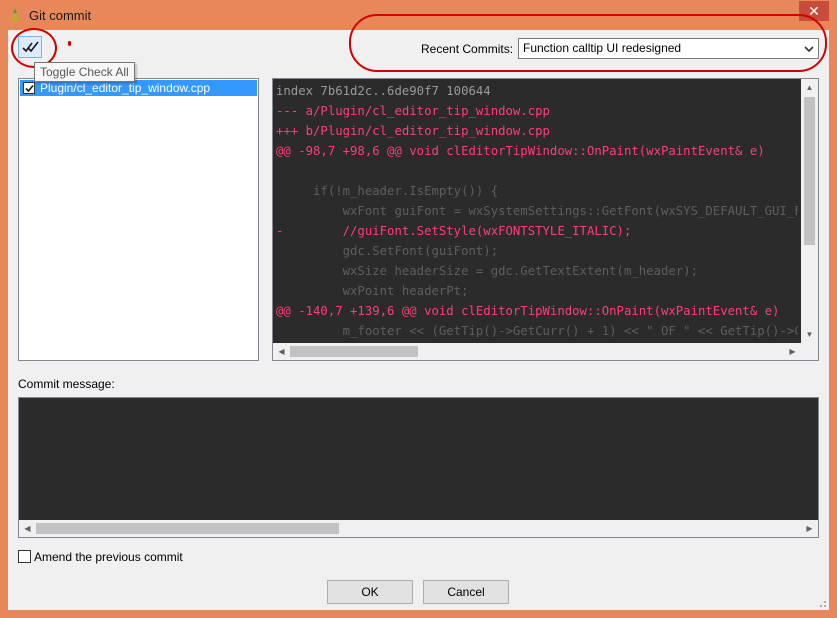 The width and height of the screenshot is (837, 618). What do you see at coordinates (822, 603) in the screenshot?
I see `resize-grip-icon` at bounding box center [822, 603].